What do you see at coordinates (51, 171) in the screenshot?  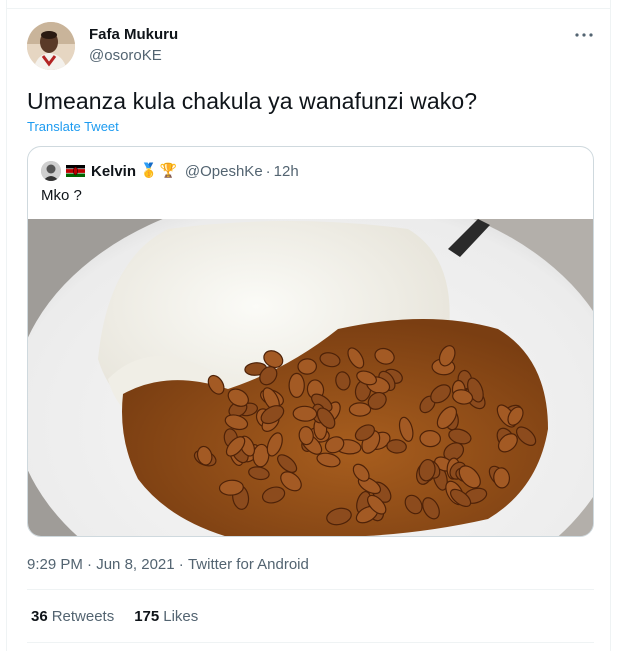 I see `quoted-author-avatar` at bounding box center [51, 171].